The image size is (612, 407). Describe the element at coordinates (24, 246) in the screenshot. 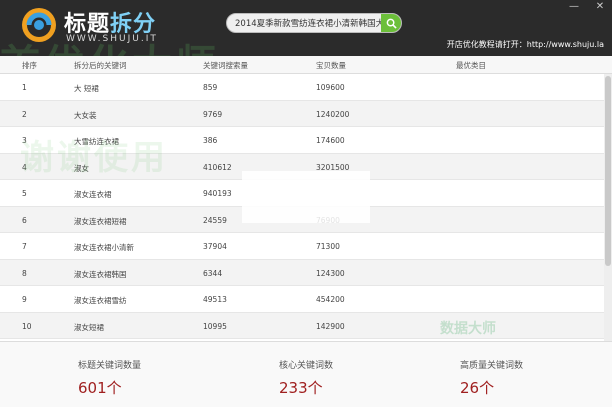

I see `cell-rank: 7` at that location.